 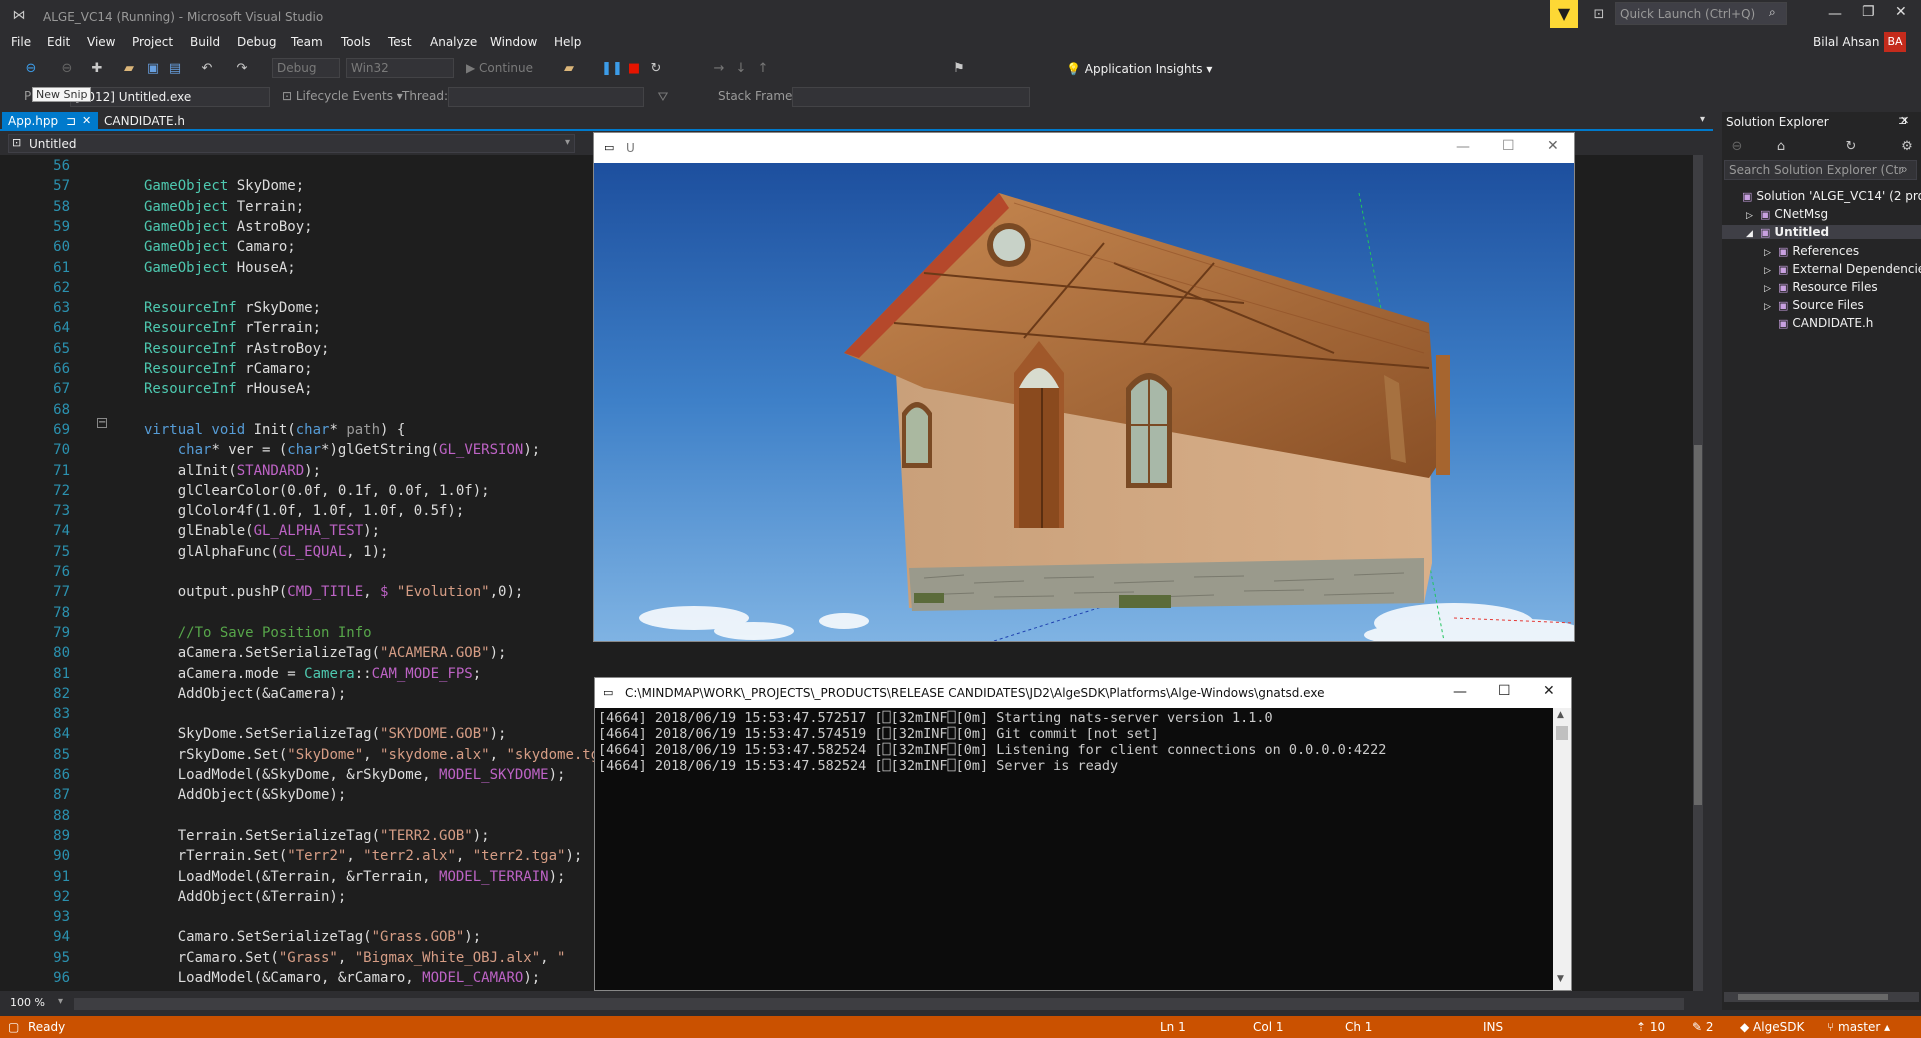 I want to click on collapse-toggle-icon: −, so click(x=102, y=423).